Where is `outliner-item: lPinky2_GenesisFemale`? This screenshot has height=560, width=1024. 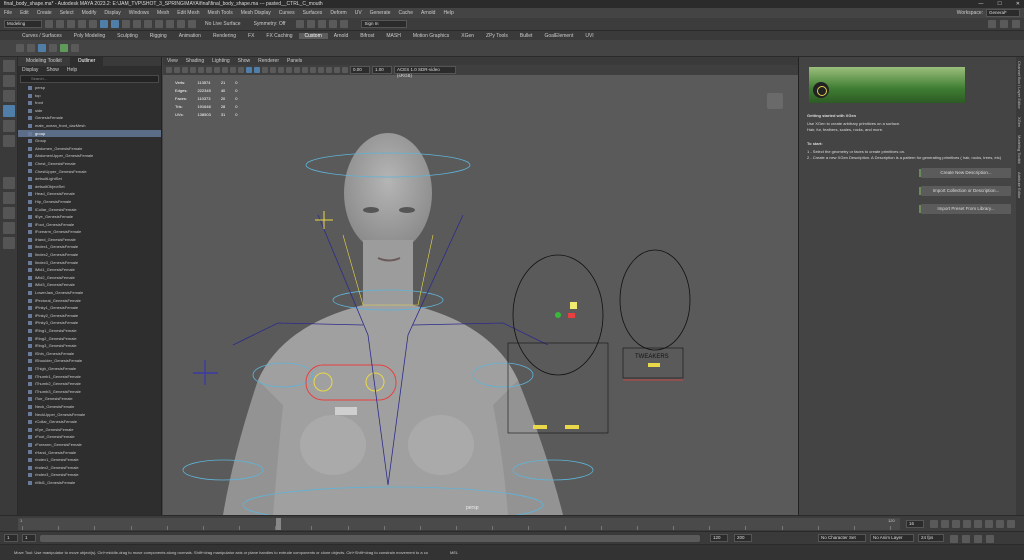
outliner-item: lPinky2_GenesisFemale is located at coordinates (89, 316).